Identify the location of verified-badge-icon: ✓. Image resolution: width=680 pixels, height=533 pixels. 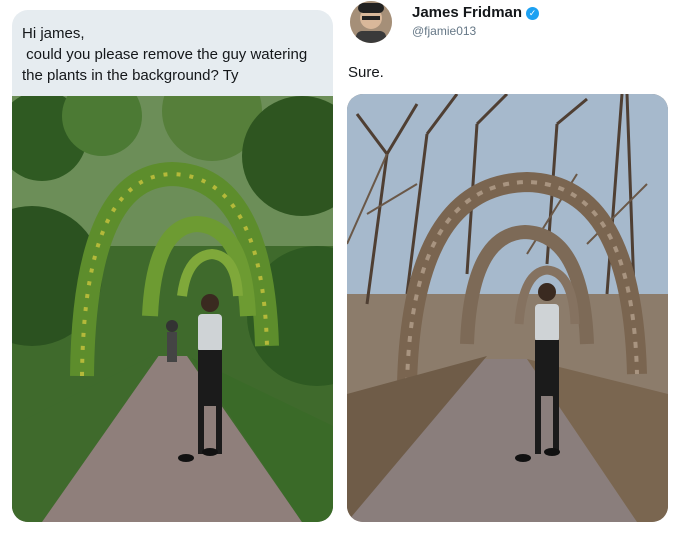
(533, 13).